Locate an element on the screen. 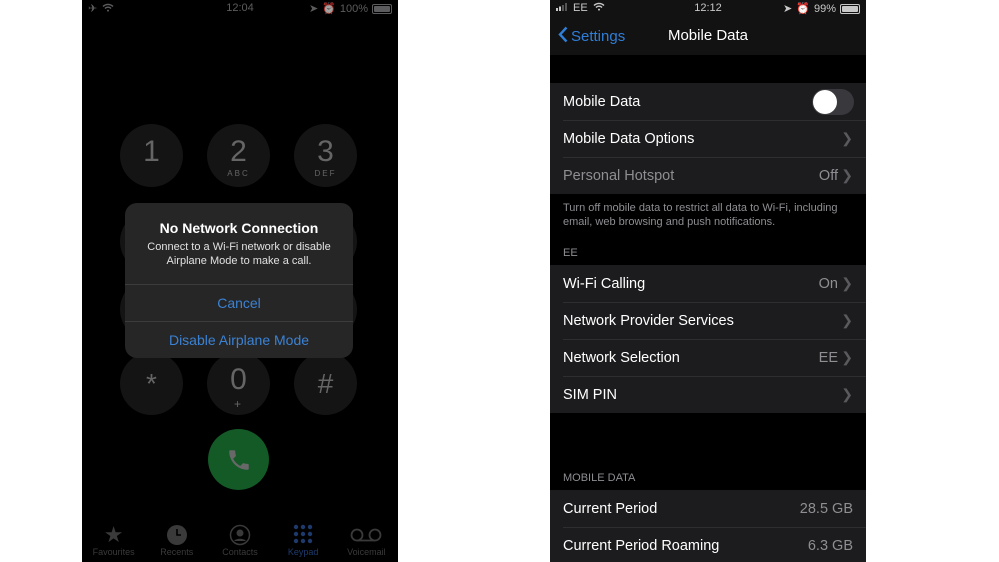  row-label: SIM PIN is located at coordinates (590, 394).